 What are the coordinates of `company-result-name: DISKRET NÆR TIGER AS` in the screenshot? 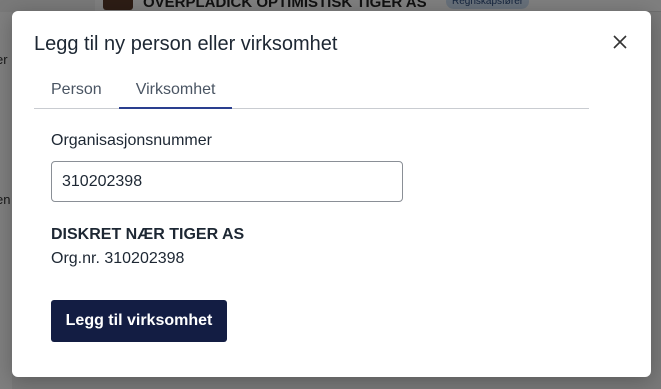 It's located at (148, 234).